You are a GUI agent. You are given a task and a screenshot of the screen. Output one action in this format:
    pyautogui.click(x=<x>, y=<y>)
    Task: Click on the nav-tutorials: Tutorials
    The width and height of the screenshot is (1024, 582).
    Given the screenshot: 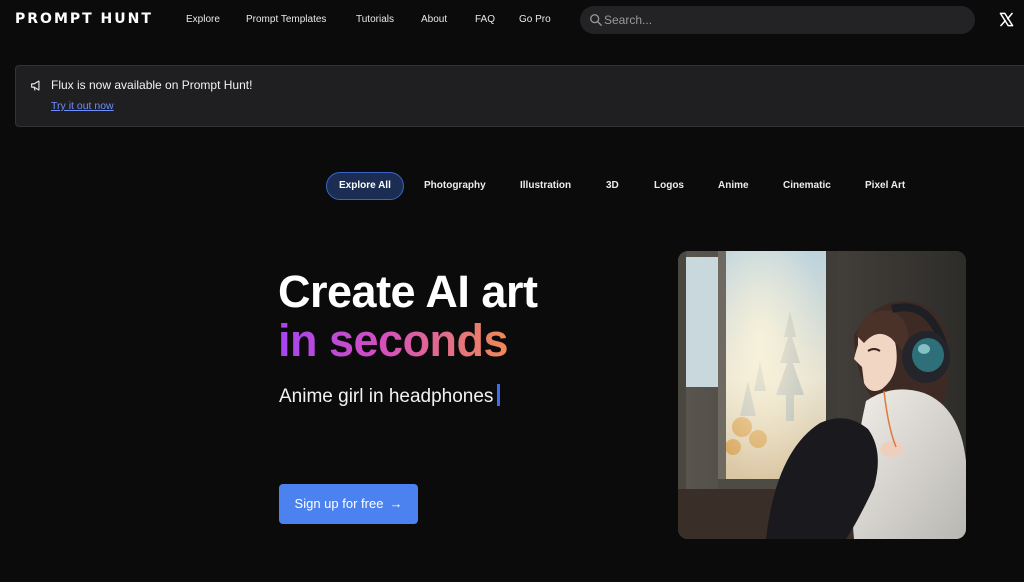 What is the action you would take?
    pyautogui.click(x=375, y=19)
    